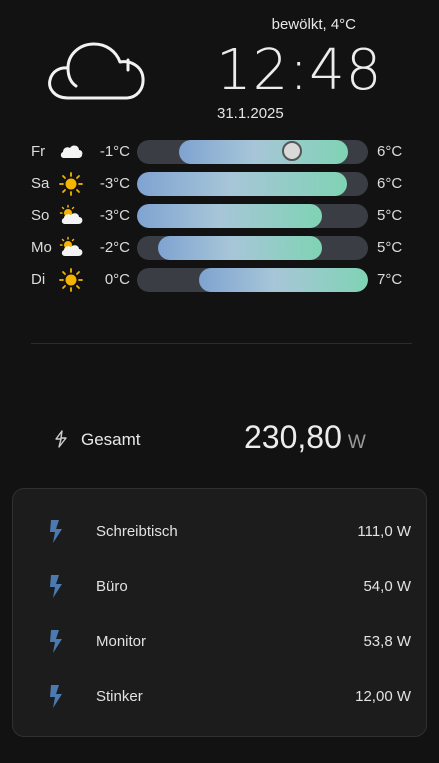 Image resolution: width=439 pixels, height=763 pixels. What do you see at coordinates (387, 641) in the screenshot?
I see `device-power-value: 53,8 W` at bounding box center [387, 641].